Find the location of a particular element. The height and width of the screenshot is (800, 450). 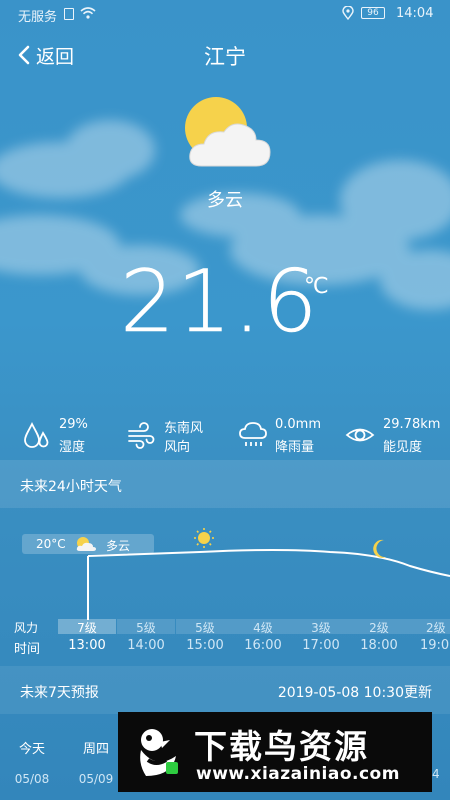

forecast-day-date-fragment: 4 is located at coordinates (436, 774).